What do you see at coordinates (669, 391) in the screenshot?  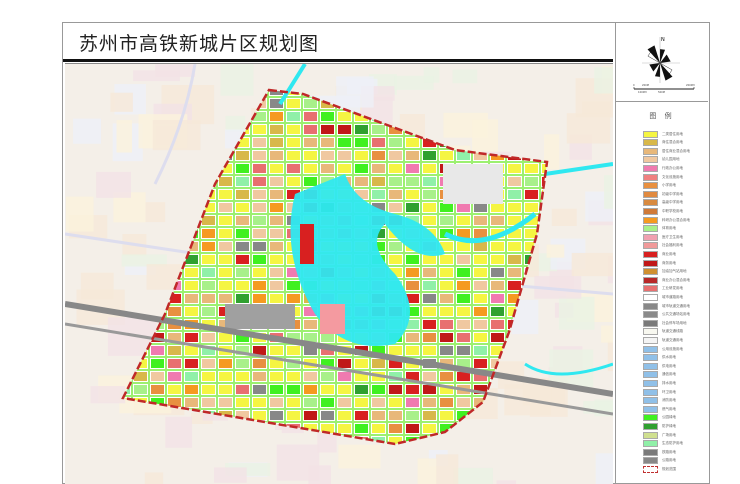 I see `legend-label: 环卫用地` at bounding box center [669, 391].